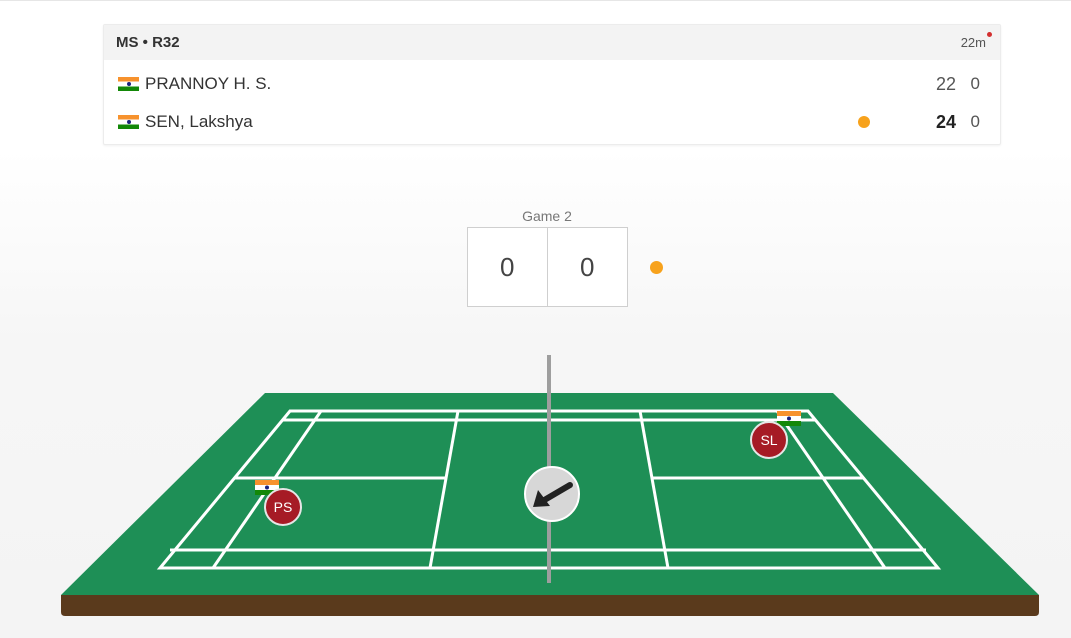  What do you see at coordinates (508, 267) in the screenshot?
I see `left-score: 0` at bounding box center [508, 267].